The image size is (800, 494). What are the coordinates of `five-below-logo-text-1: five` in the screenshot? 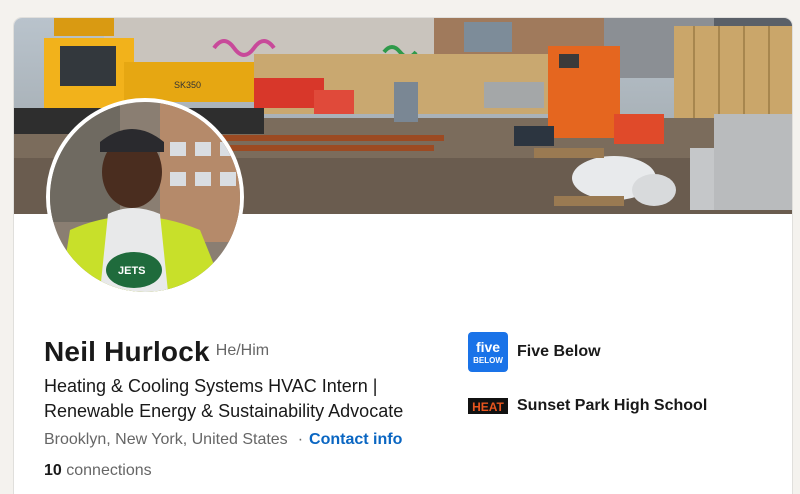 It's located at (488, 347).